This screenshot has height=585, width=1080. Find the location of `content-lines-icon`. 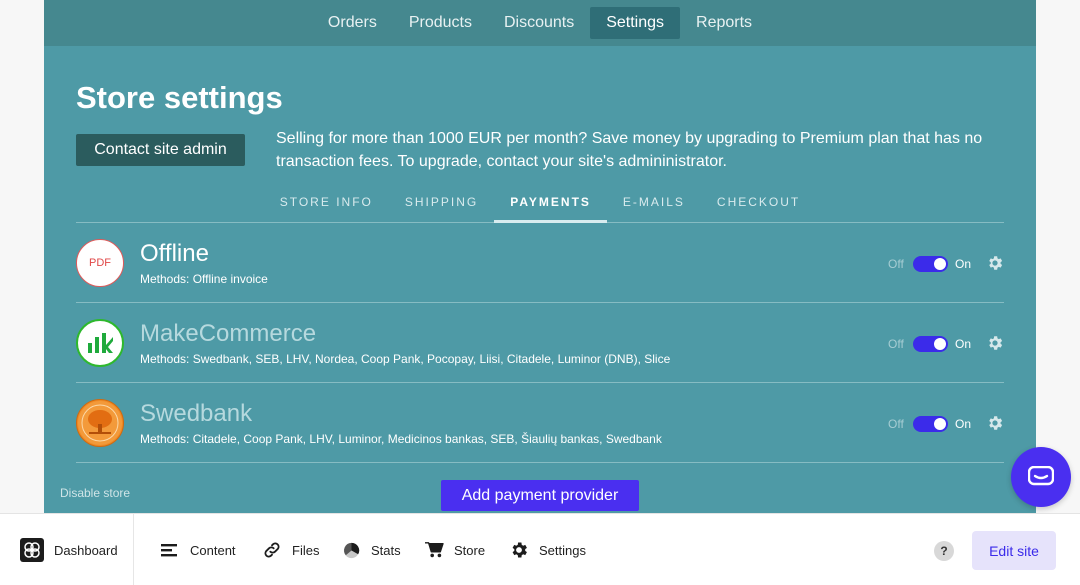

content-lines-icon is located at coordinates (169, 550).